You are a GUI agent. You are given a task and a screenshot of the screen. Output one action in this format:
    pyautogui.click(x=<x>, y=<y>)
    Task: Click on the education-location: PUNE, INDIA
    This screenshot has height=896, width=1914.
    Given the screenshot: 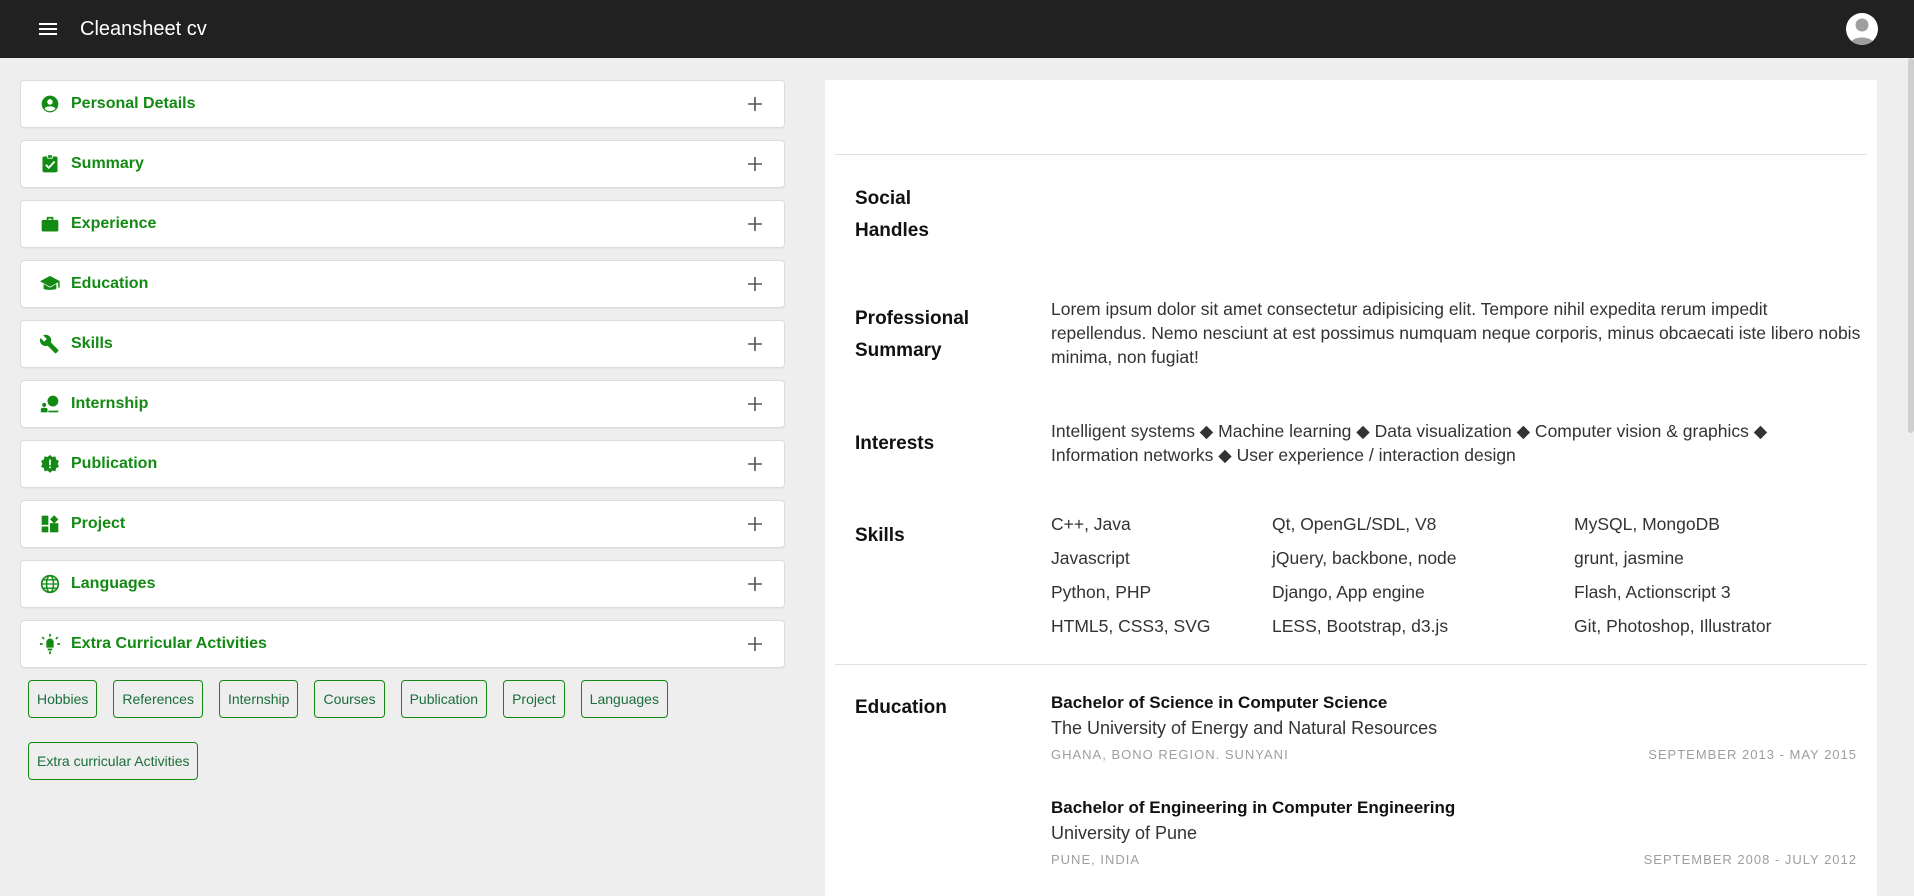 What is the action you would take?
    pyautogui.click(x=1096, y=859)
    